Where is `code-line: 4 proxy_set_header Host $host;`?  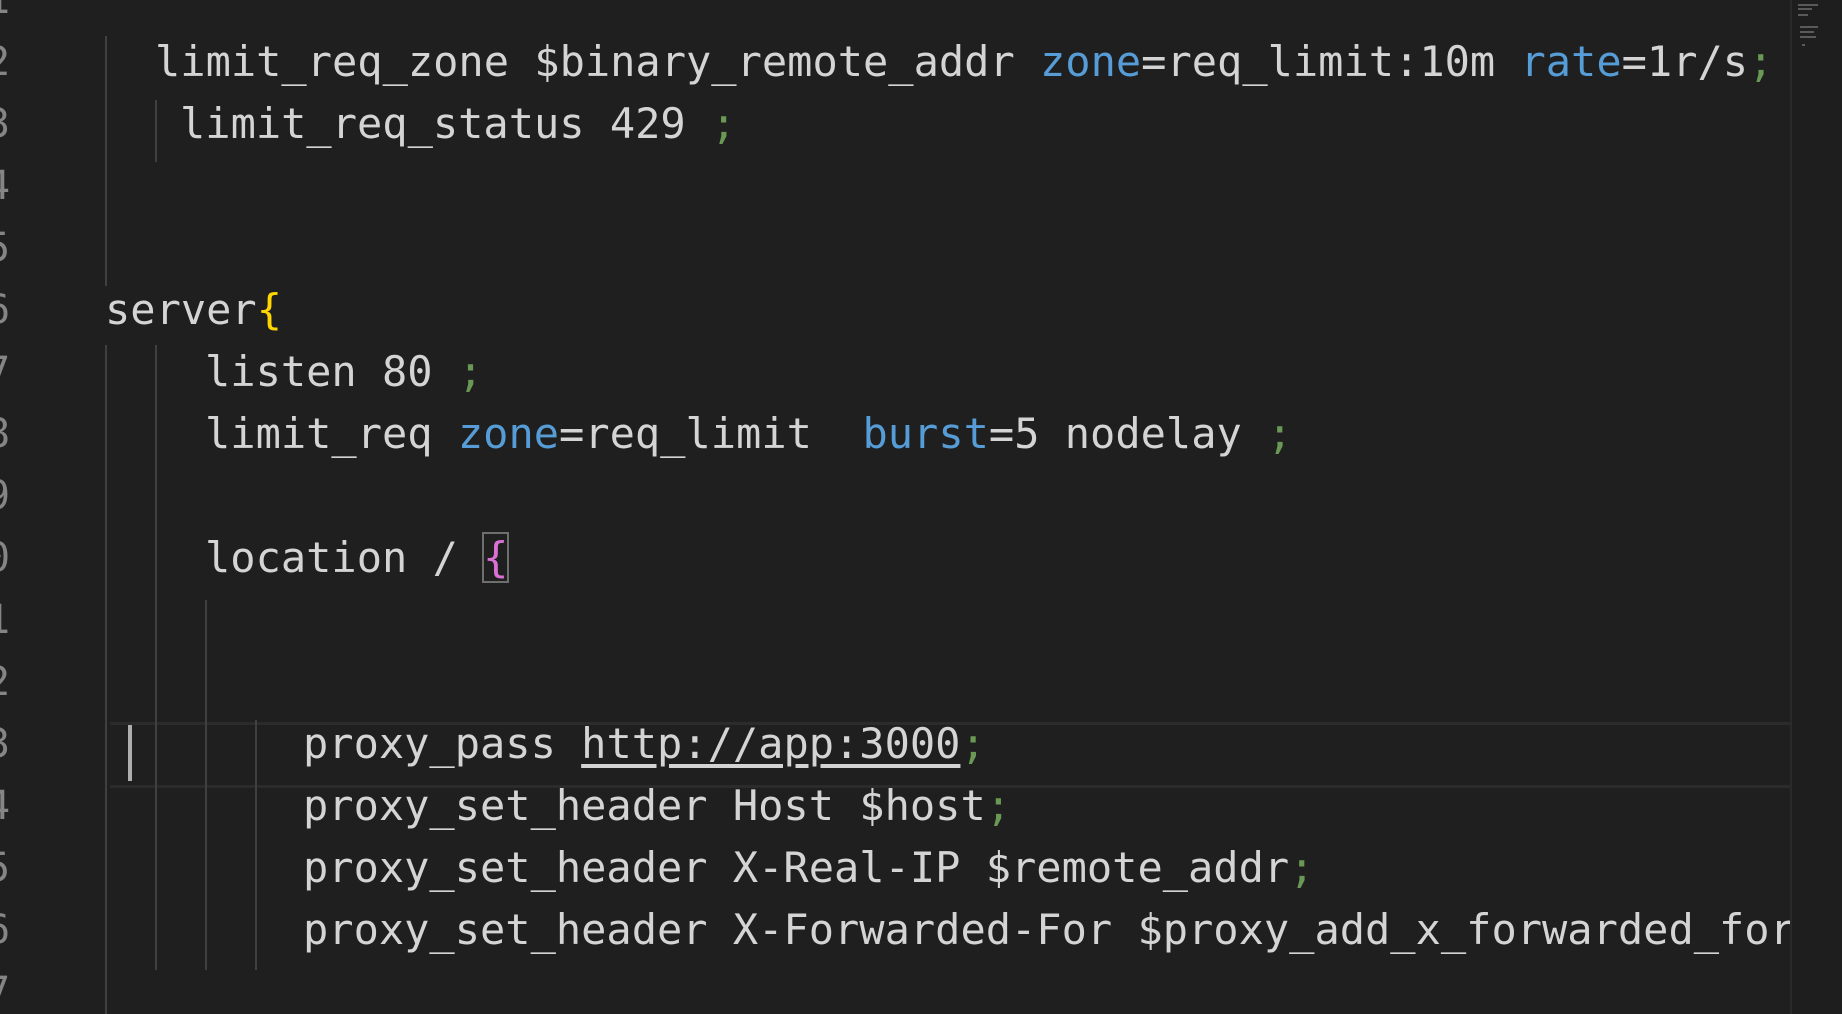 code-line: 4 proxy_set_header Host $host; is located at coordinates (895, 806).